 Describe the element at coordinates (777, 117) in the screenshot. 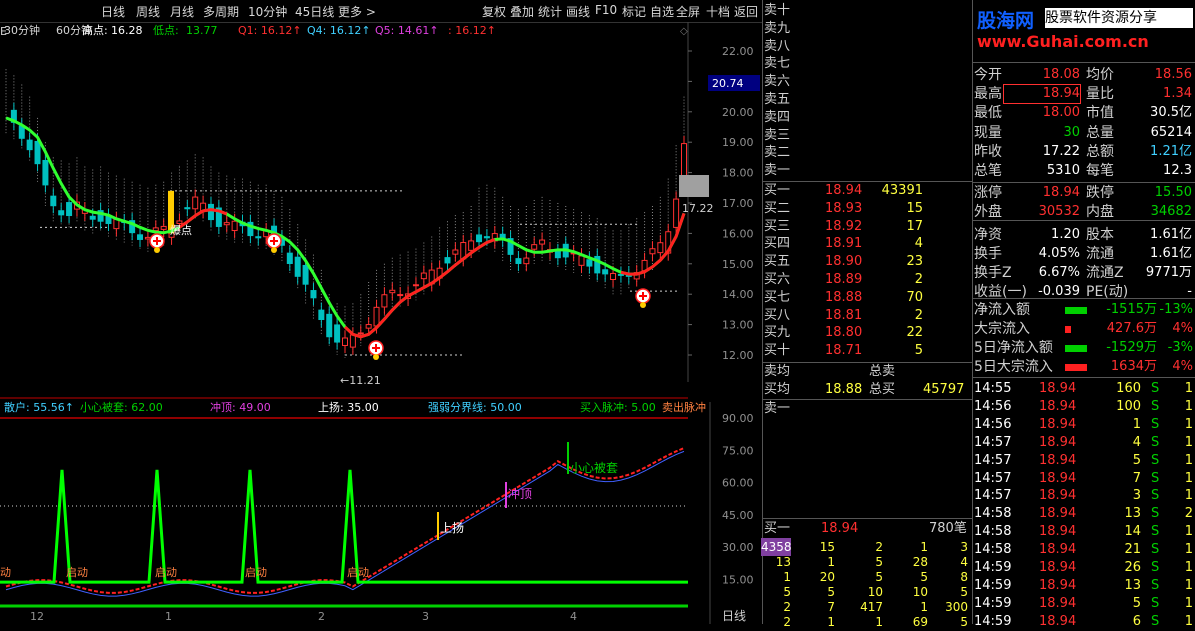

I see `sell-level-label: 卖四` at that location.